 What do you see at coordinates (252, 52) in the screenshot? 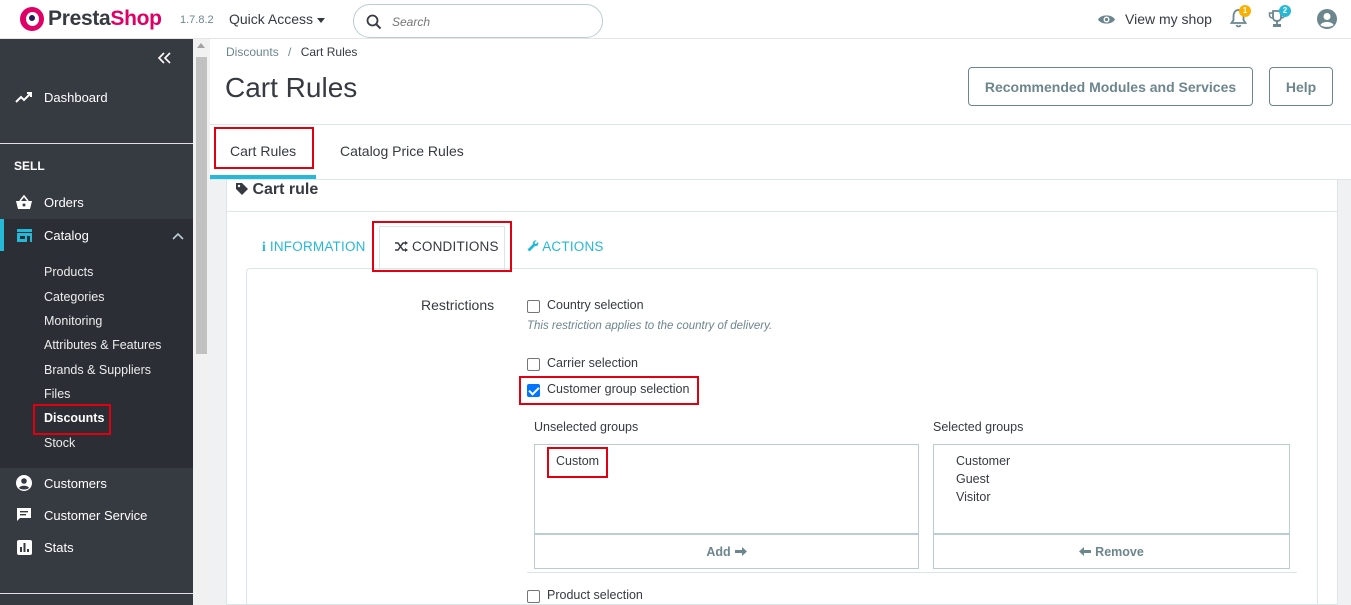
I see `breadcrumb-discounts-link: Discounts` at bounding box center [252, 52].